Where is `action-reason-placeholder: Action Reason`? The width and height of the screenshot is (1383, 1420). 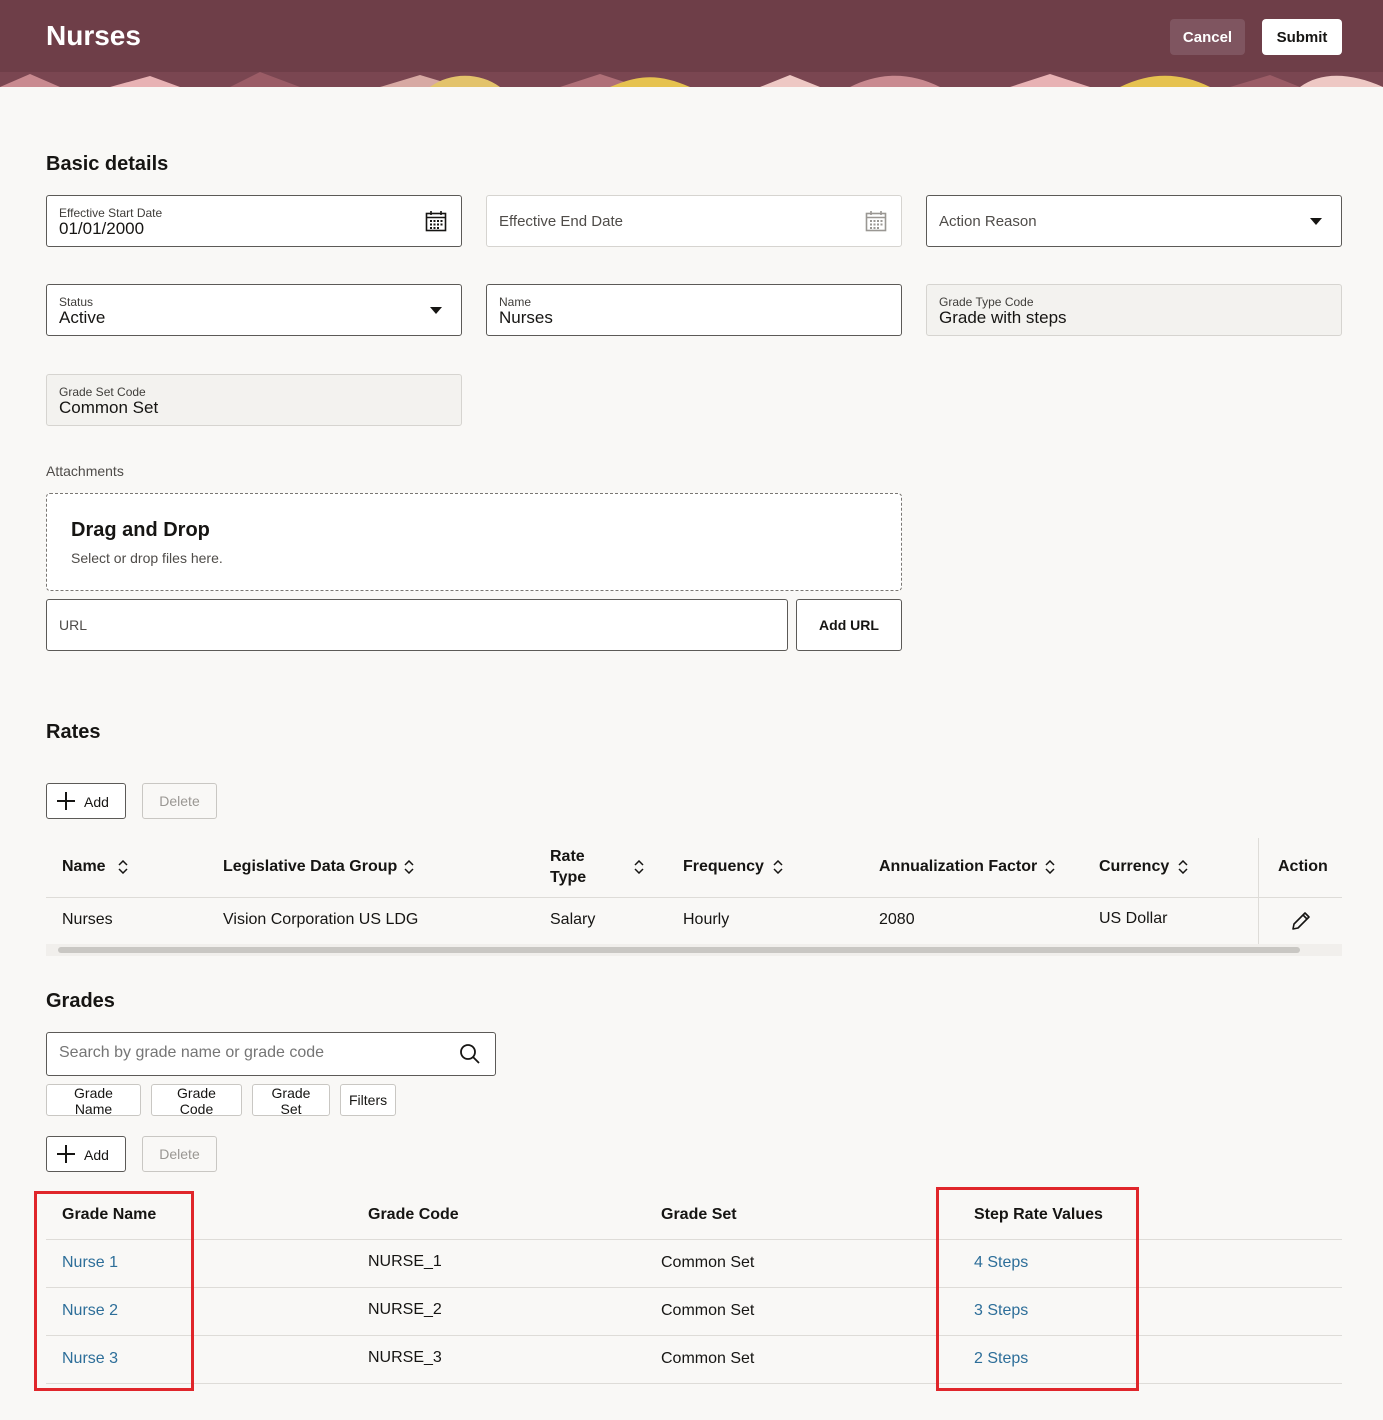
action-reason-placeholder: Action Reason is located at coordinates (988, 221).